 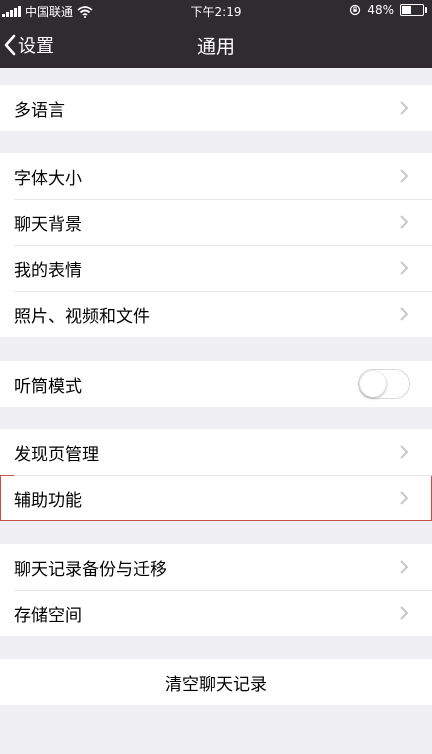 I want to click on settings-row-language: 多语言, so click(x=216, y=108).